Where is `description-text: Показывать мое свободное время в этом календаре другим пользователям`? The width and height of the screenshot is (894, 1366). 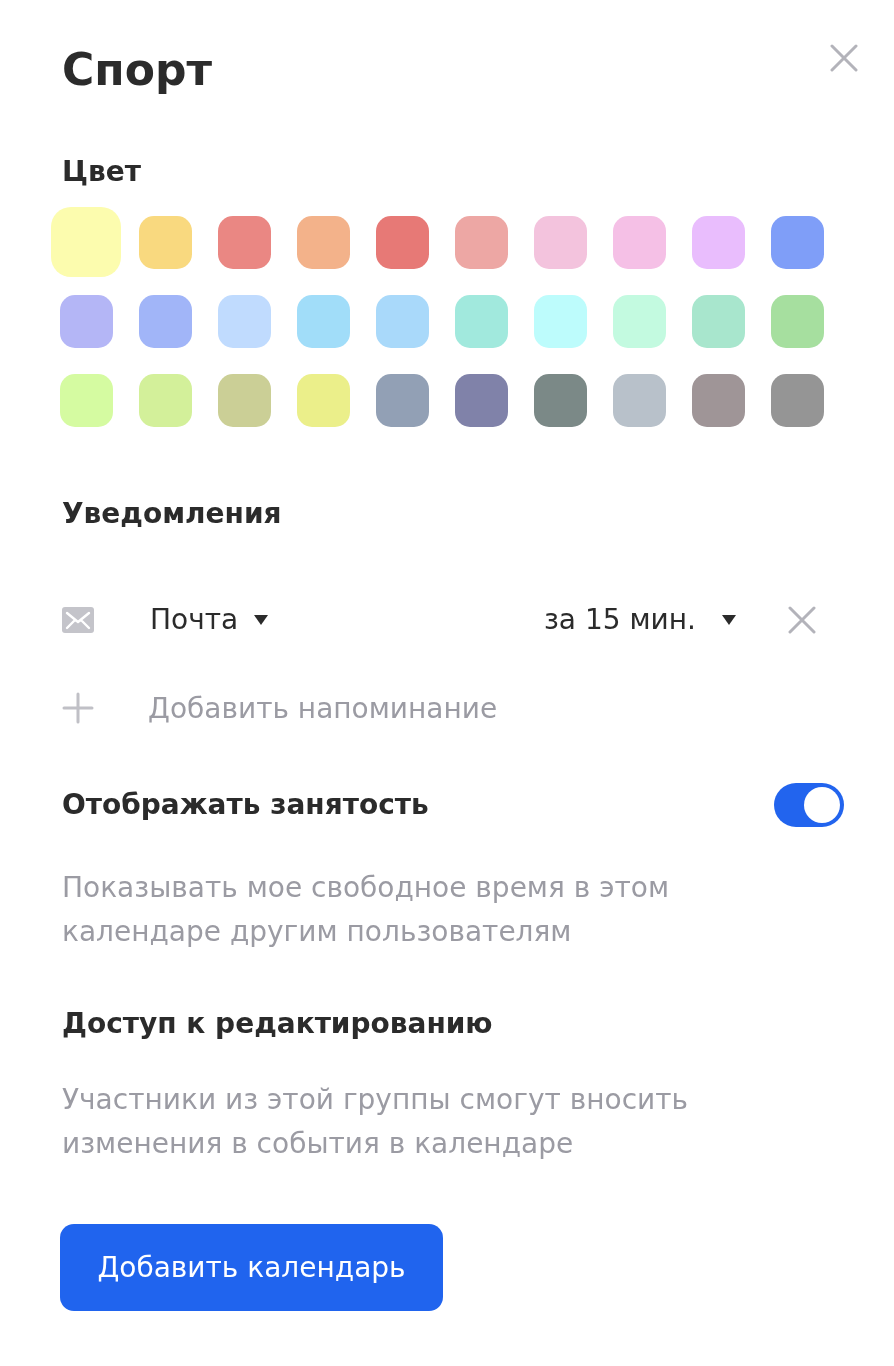
description-text: Показывать мое свободное время в этом календаре другим пользователям is located at coordinates (366, 910).